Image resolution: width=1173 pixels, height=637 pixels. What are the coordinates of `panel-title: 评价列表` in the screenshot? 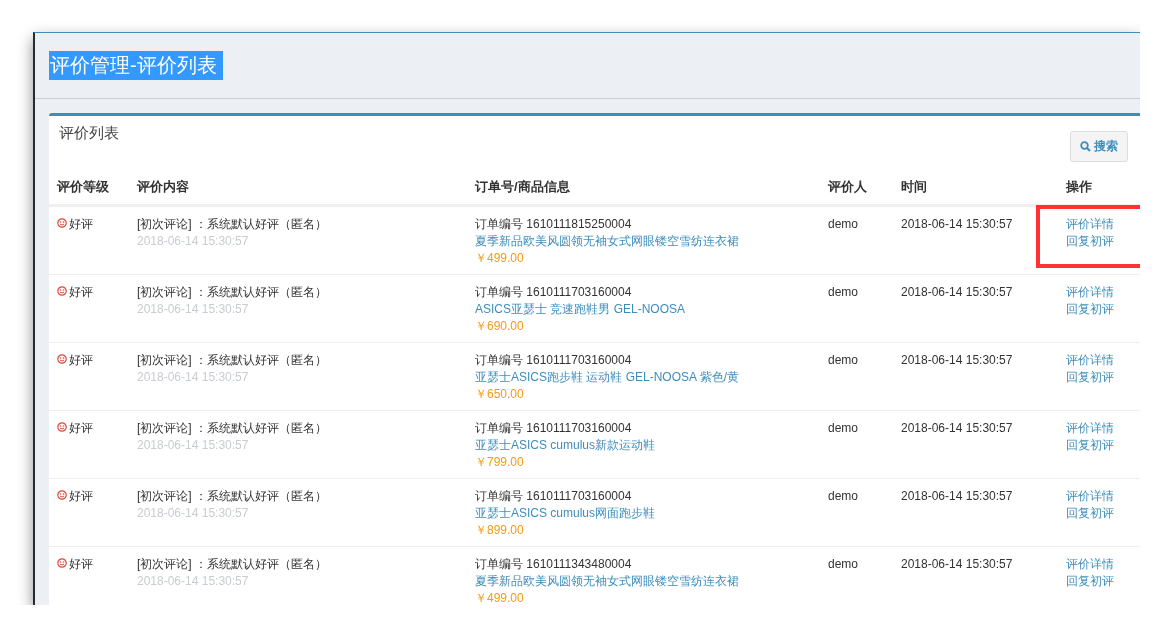 It's located at (89, 133).